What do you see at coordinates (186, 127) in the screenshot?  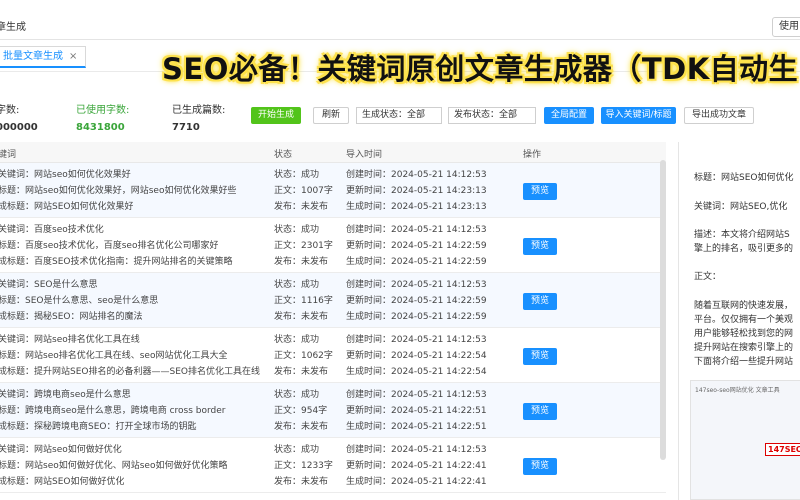 I see `stat-value: 7710` at bounding box center [186, 127].